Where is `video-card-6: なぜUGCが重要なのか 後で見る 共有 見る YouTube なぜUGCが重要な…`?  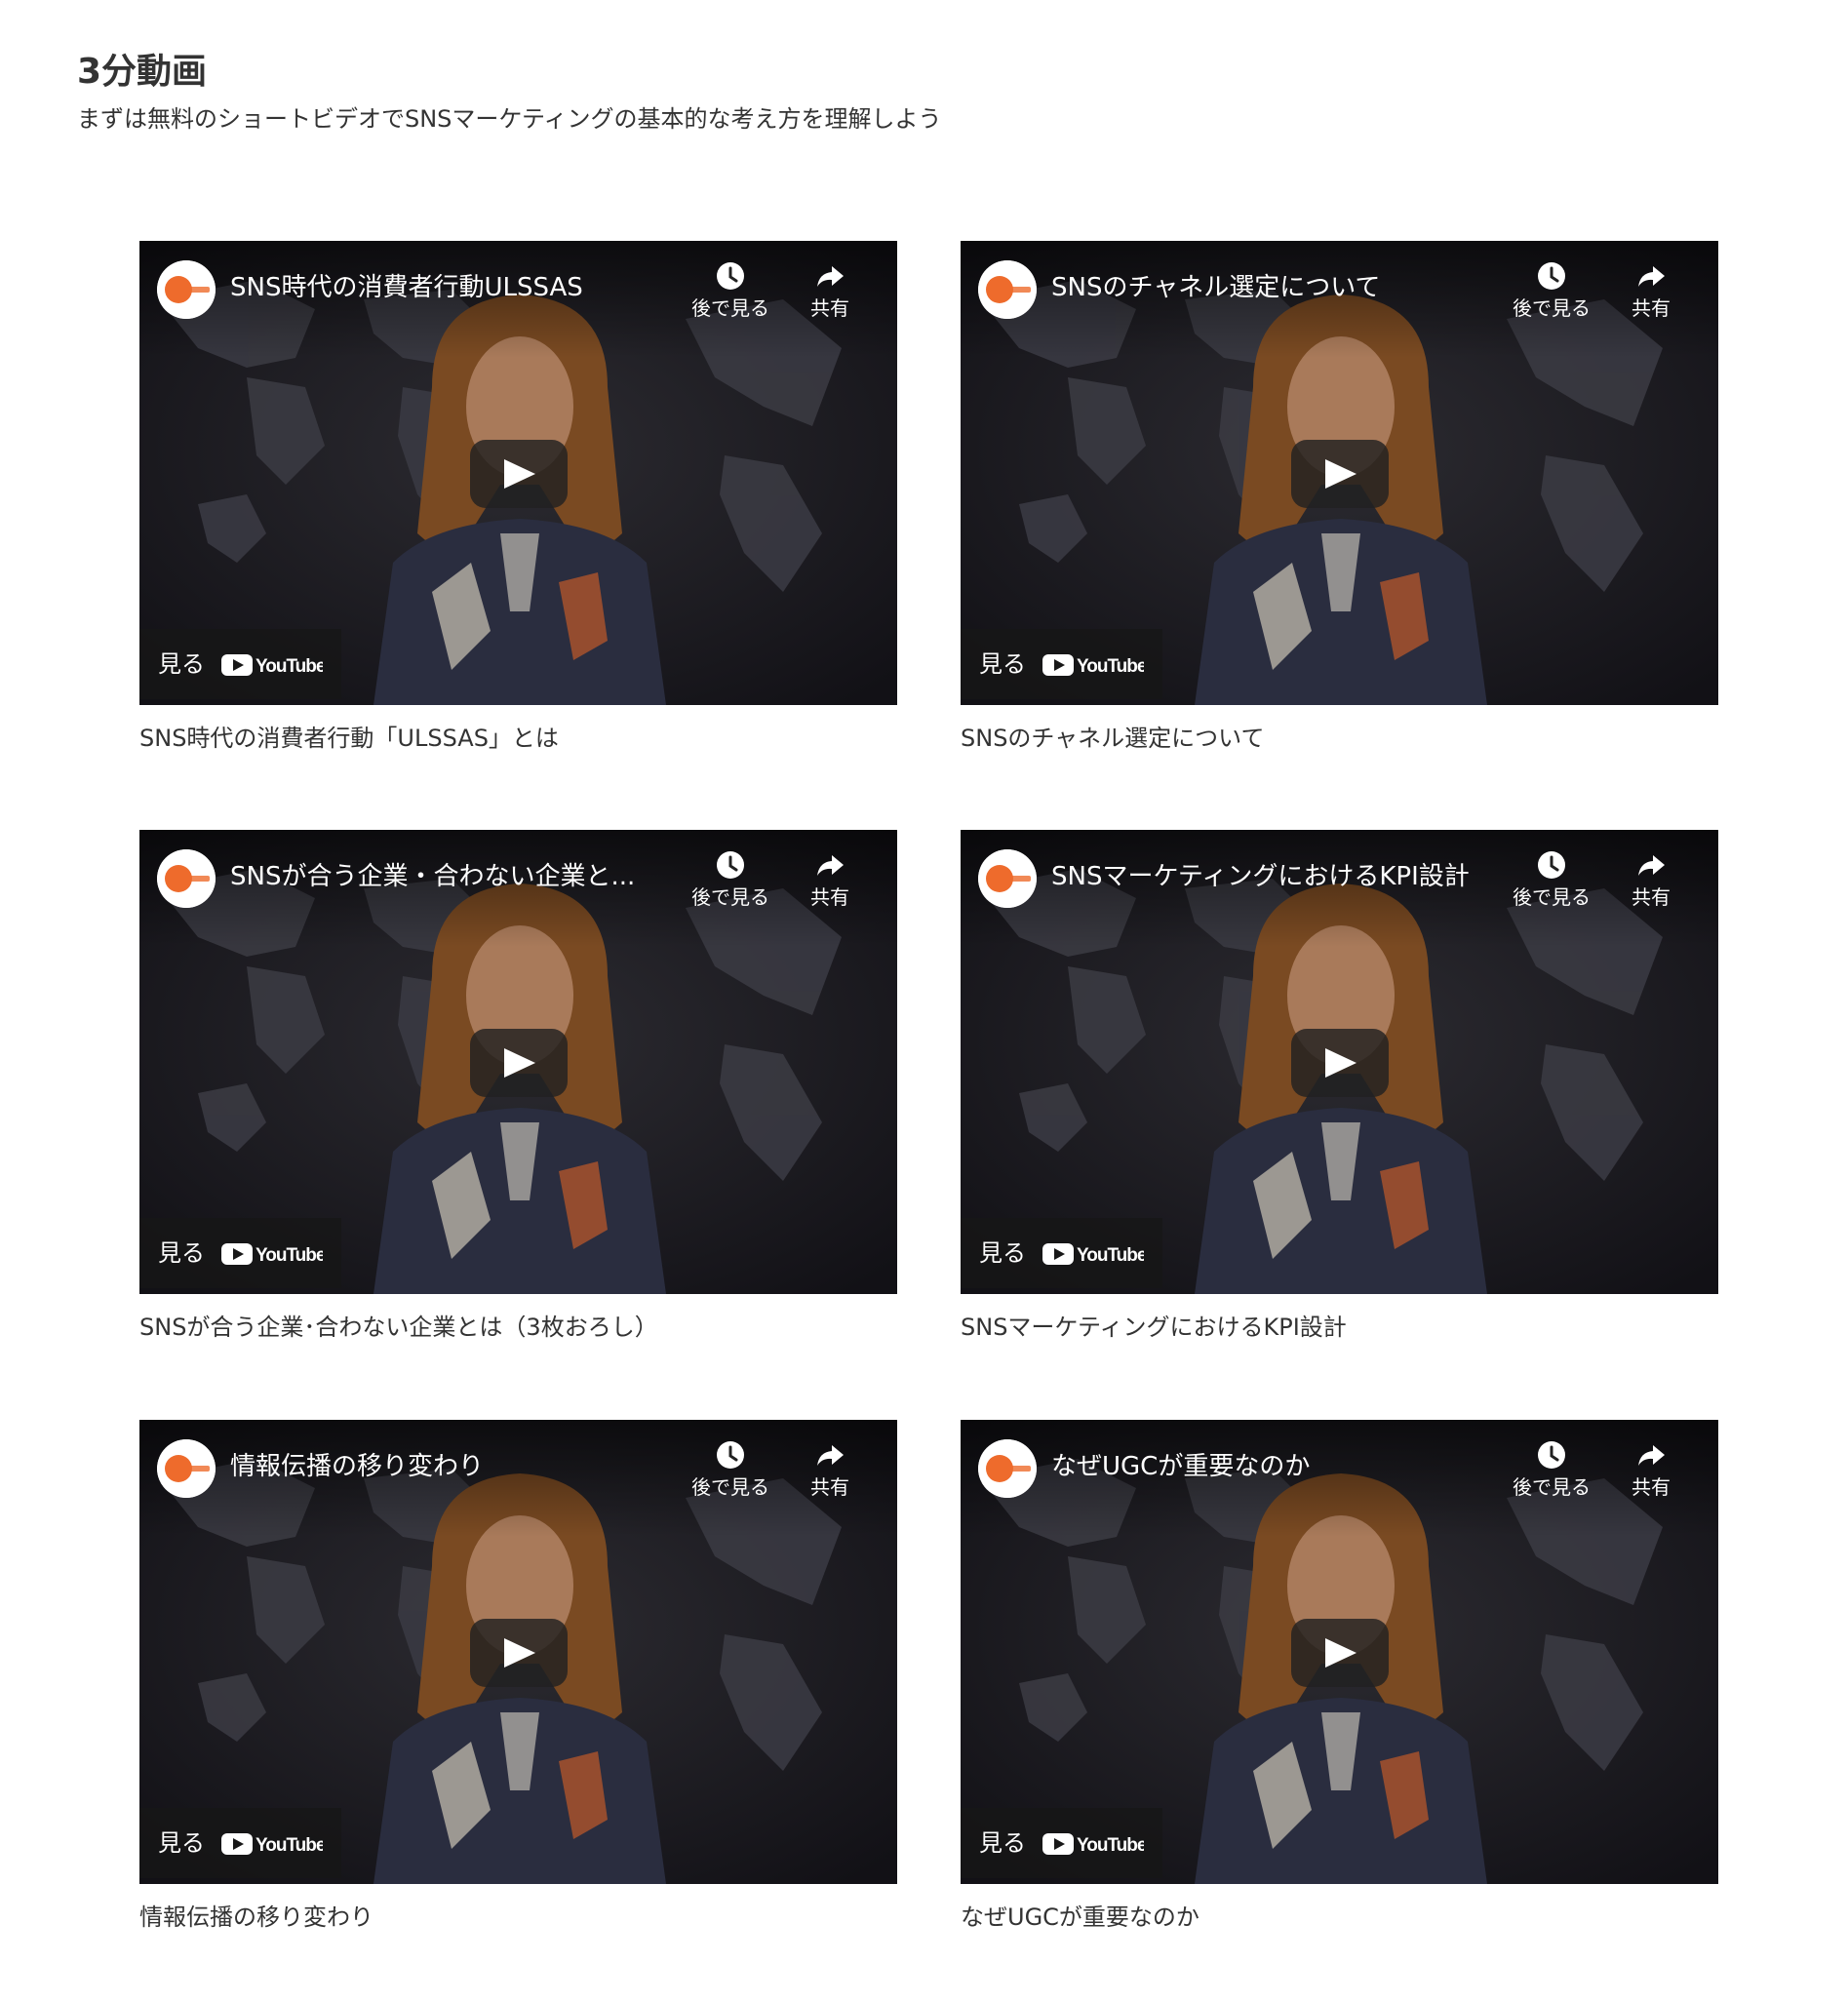
video-card-6: なぜUGCが重要なのか 後で見る 共有 見る YouTube なぜUGCが重要な… is located at coordinates (1339, 1677).